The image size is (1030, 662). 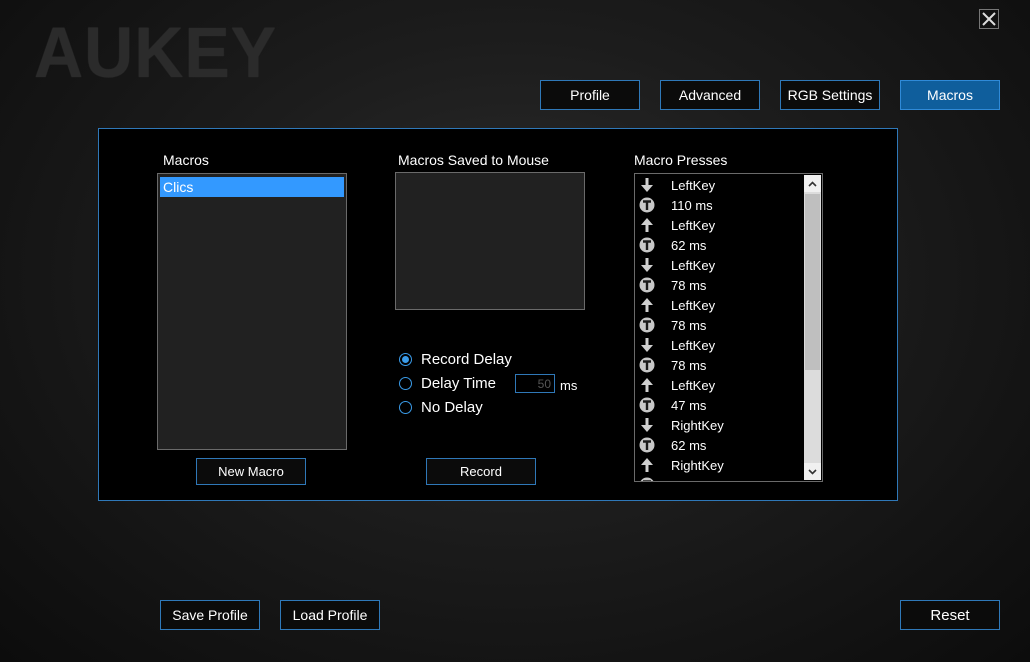 What do you see at coordinates (251, 471) in the screenshot?
I see `new-macro-button: New Macro` at bounding box center [251, 471].